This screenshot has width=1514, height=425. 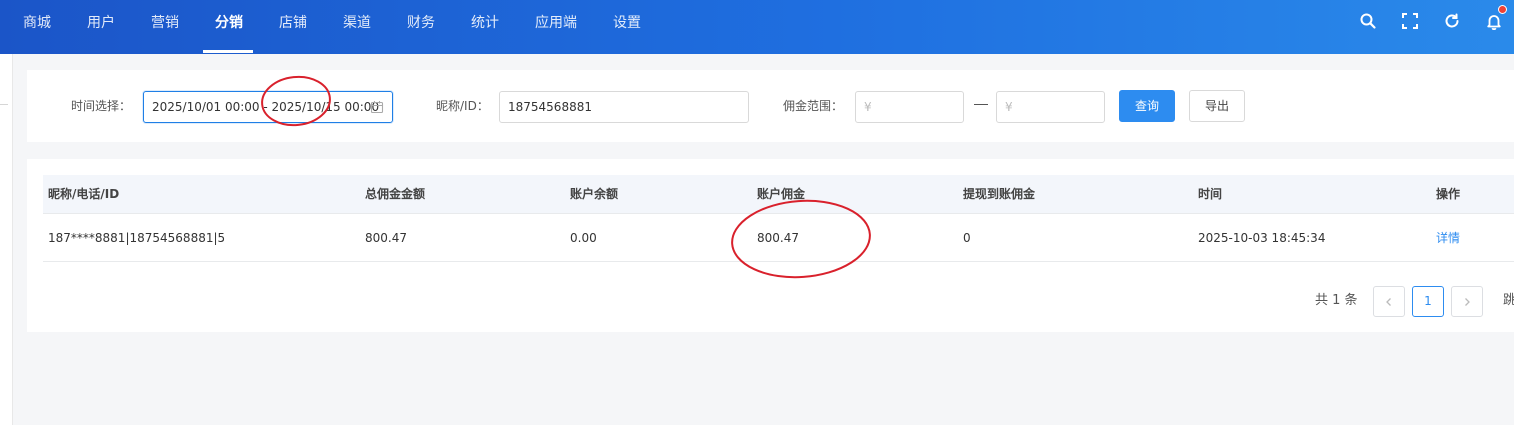 I want to click on calendar-icon, so click(x=377, y=107).